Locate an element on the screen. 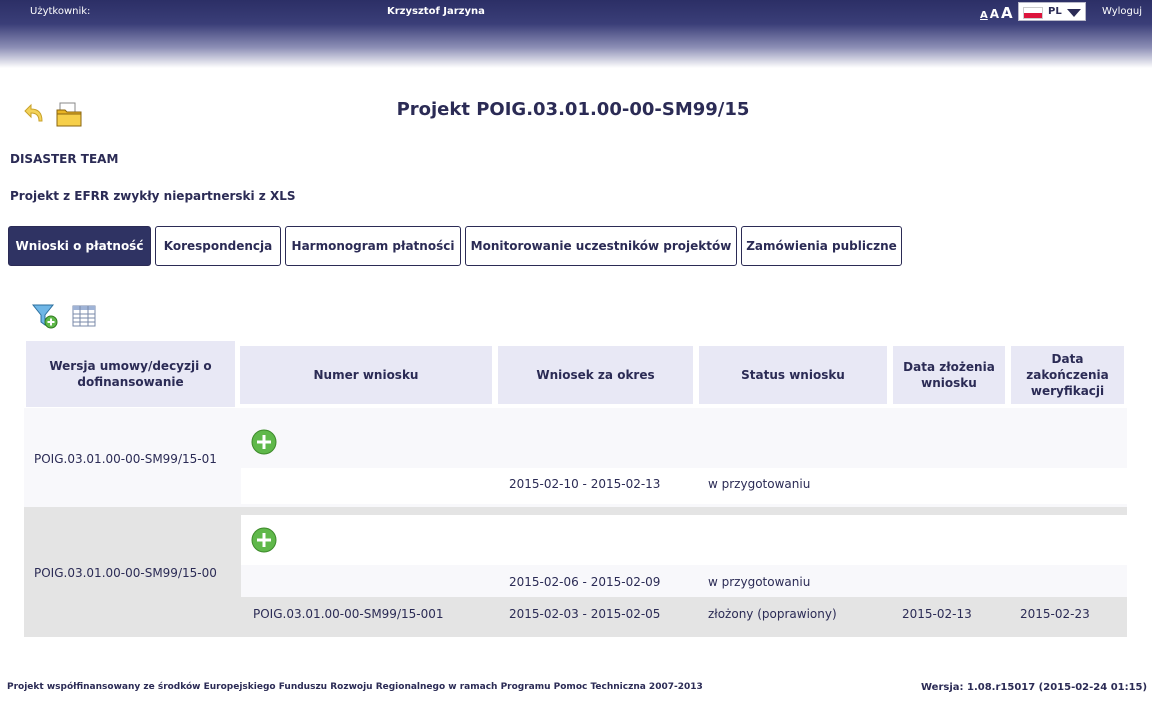 This screenshot has height=704, width=1152. font-size-medium-button: A is located at coordinates (994, 14).